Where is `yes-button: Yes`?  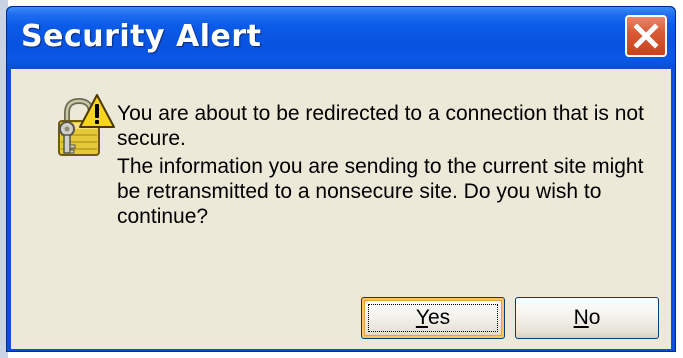 yes-button: Yes is located at coordinates (433, 318).